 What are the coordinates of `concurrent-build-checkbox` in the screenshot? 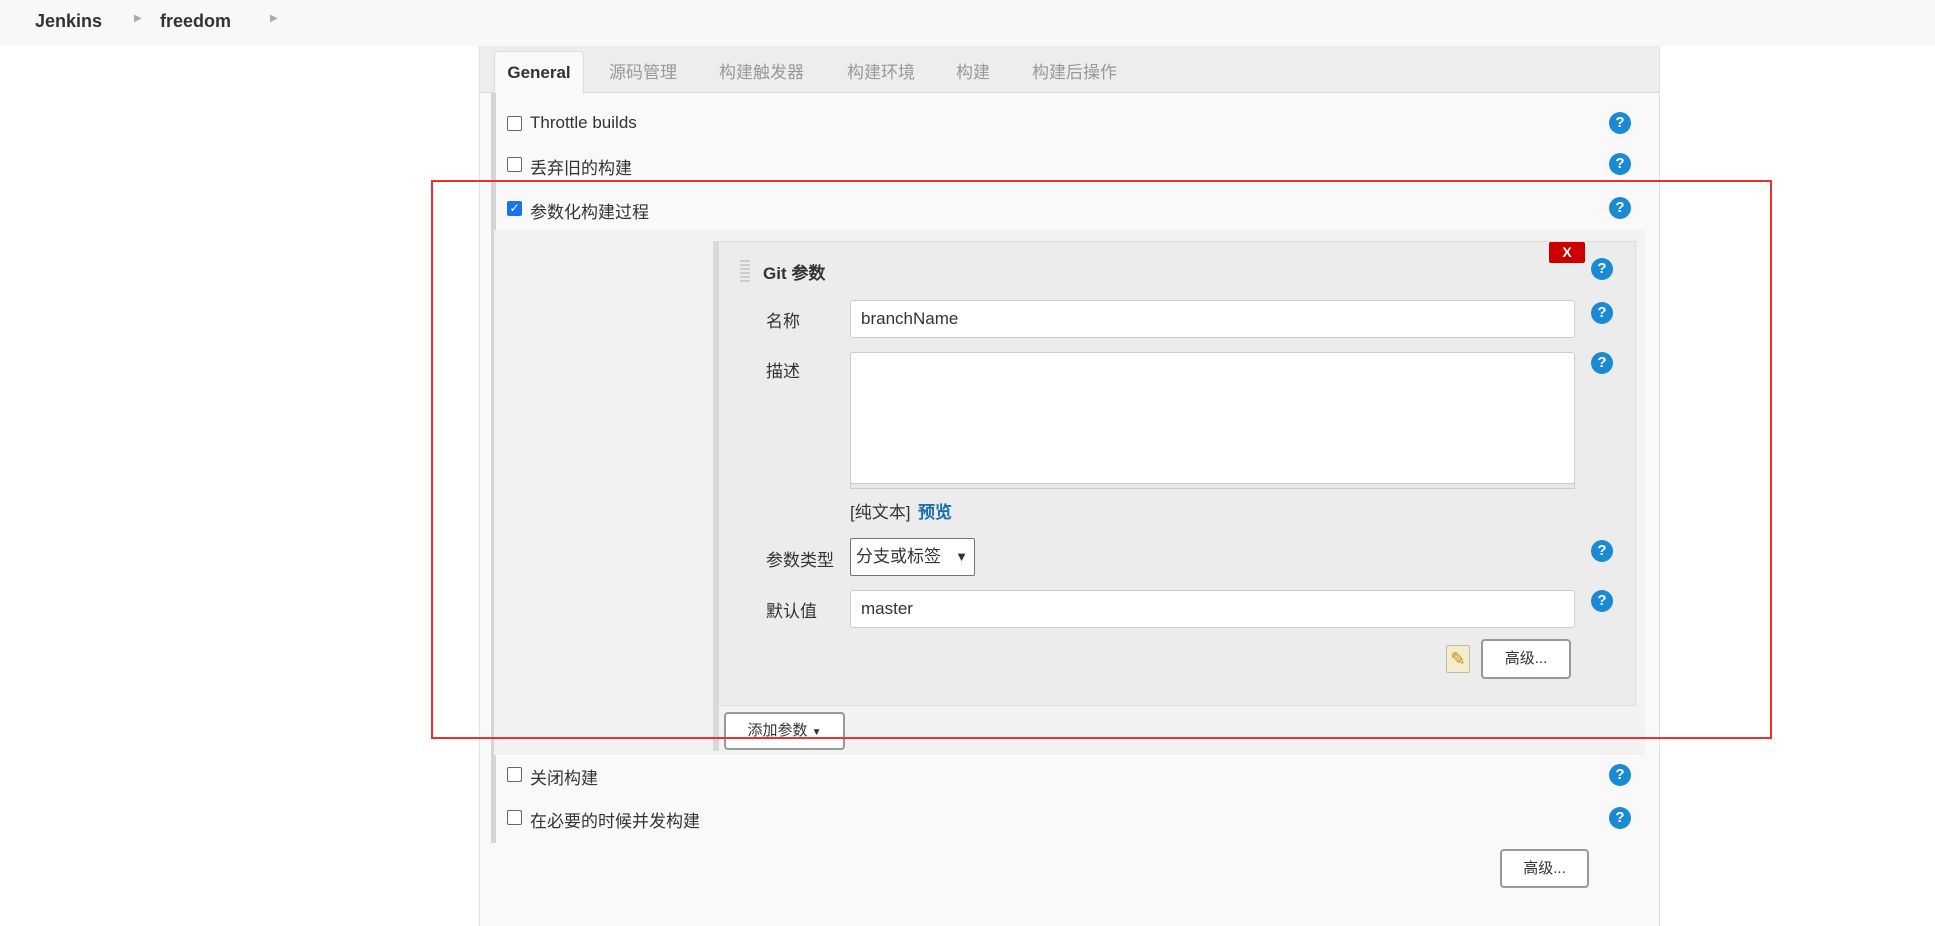 It's located at (514, 817).